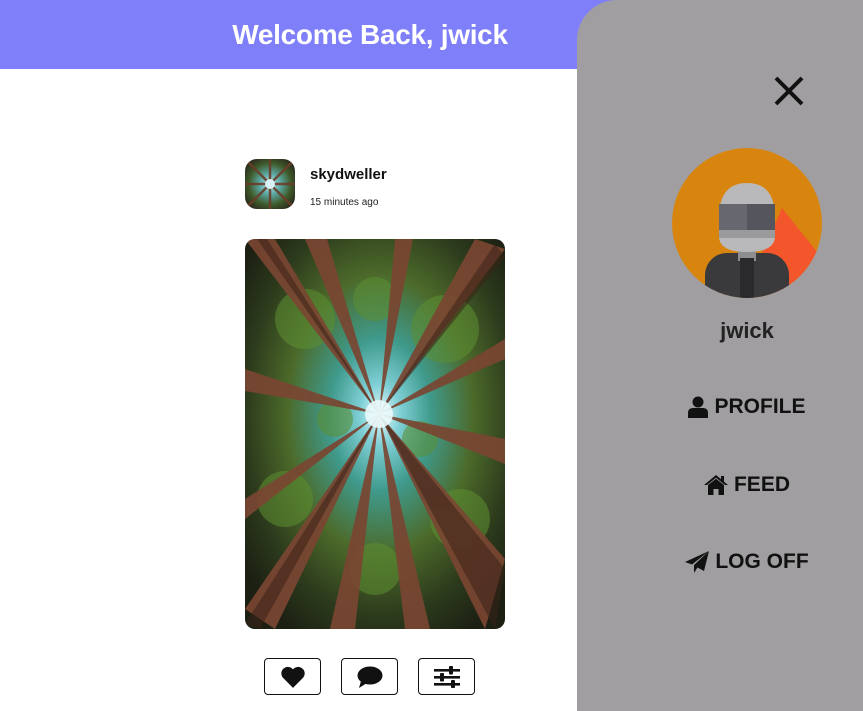  Describe the element at coordinates (698, 407) in the screenshot. I see `user-icon` at that location.